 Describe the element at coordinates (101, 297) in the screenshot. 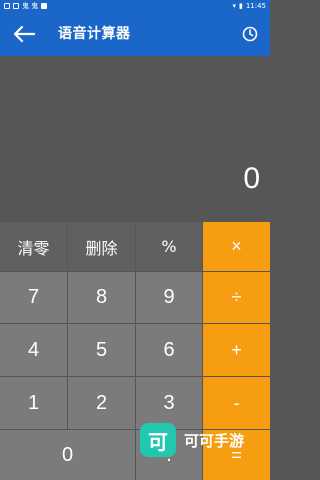

I see `digit-8-button: 8` at that location.